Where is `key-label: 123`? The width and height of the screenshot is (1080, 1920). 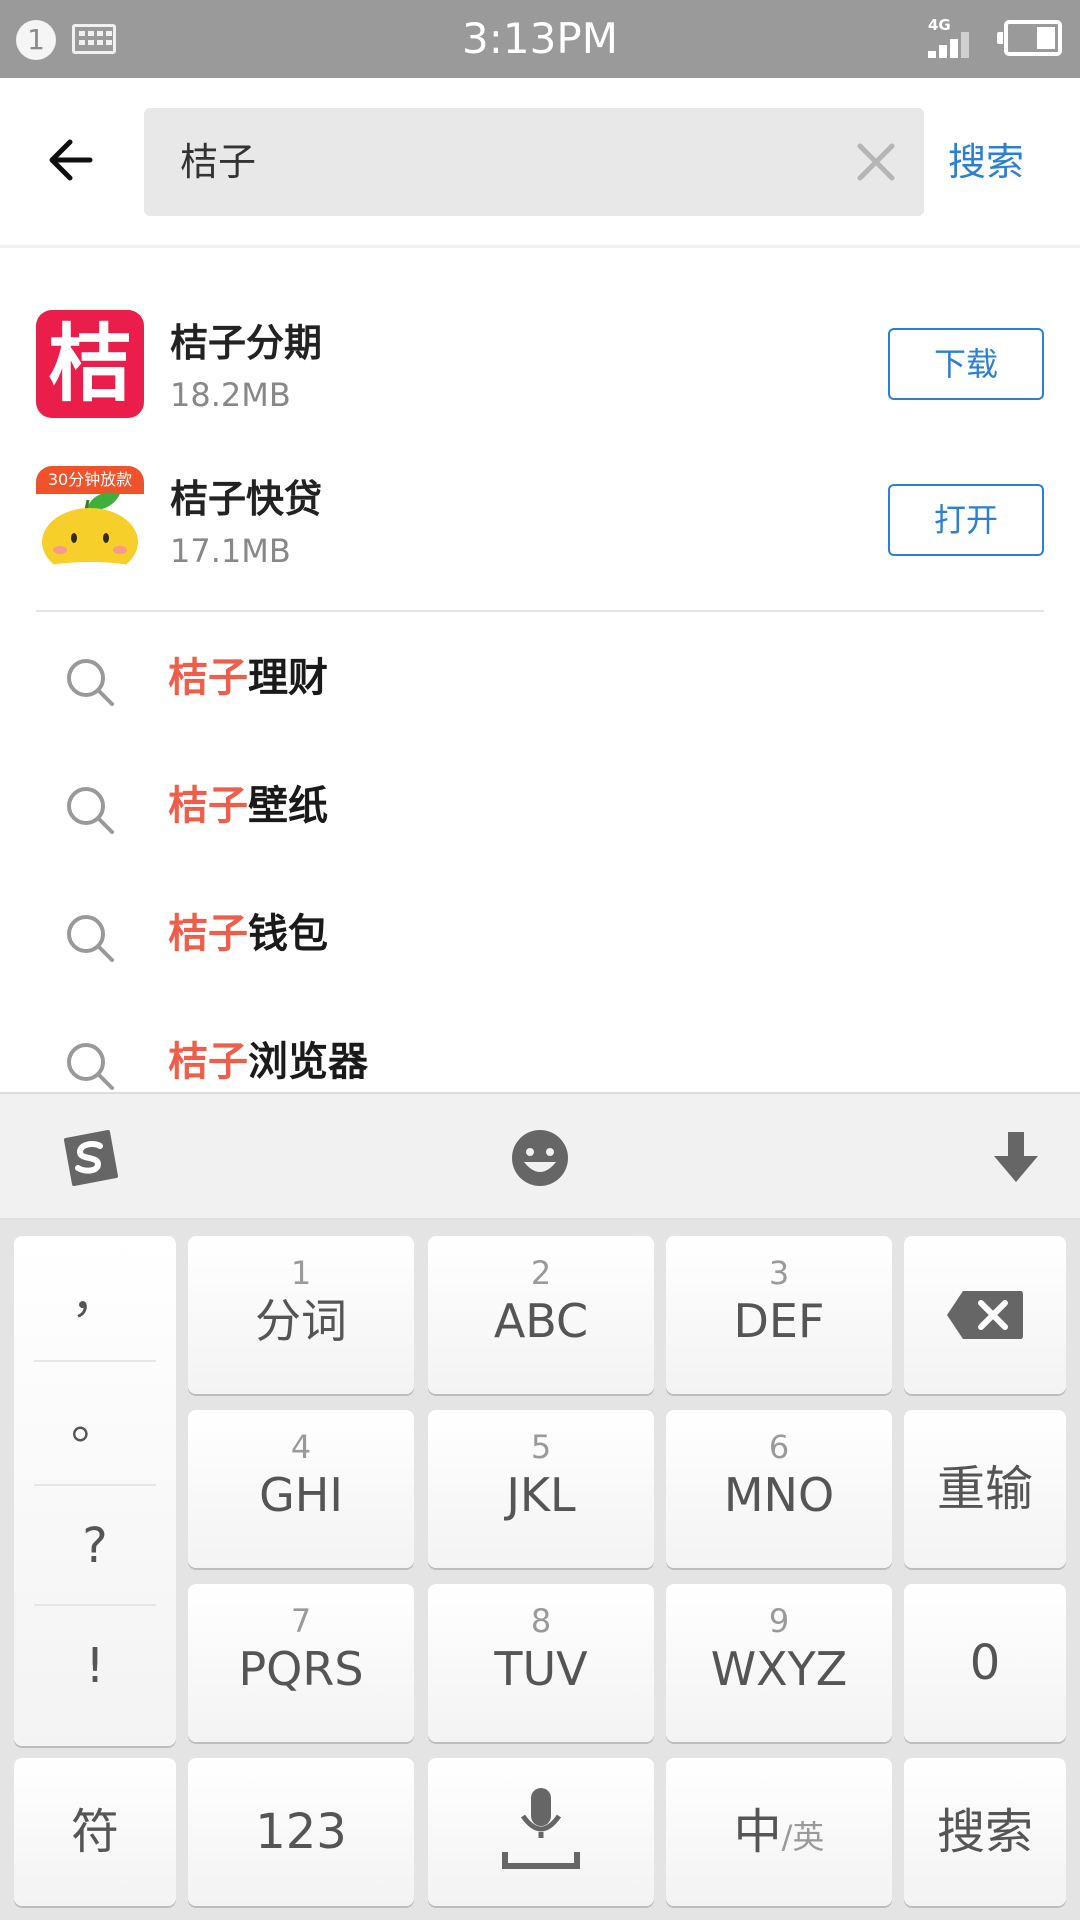 key-label: 123 is located at coordinates (301, 1832).